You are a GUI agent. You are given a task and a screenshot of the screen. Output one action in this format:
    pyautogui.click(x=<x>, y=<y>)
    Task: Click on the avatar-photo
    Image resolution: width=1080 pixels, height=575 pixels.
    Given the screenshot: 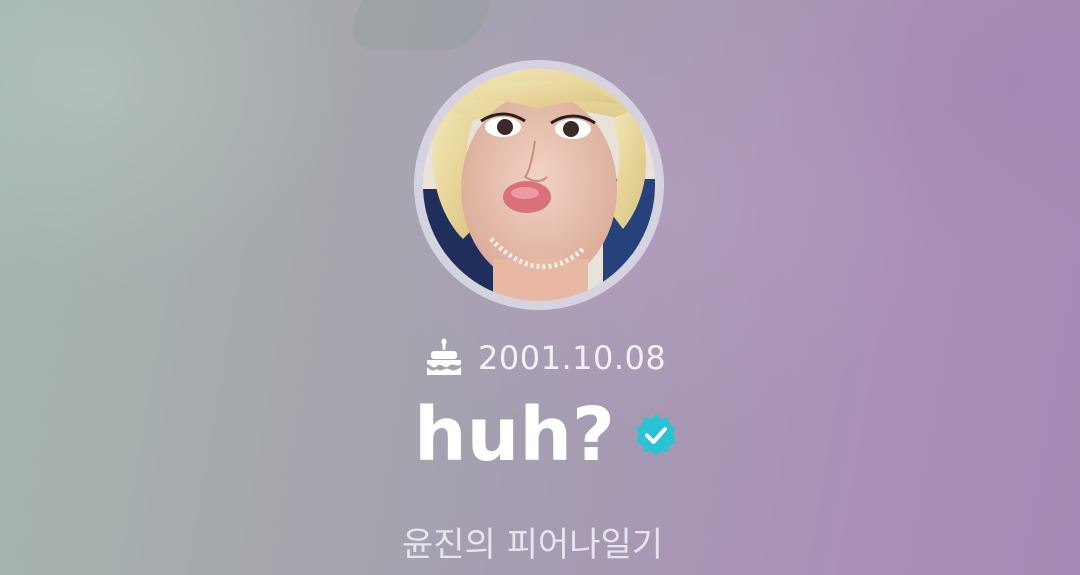 What is the action you would take?
    pyautogui.click(x=539, y=185)
    